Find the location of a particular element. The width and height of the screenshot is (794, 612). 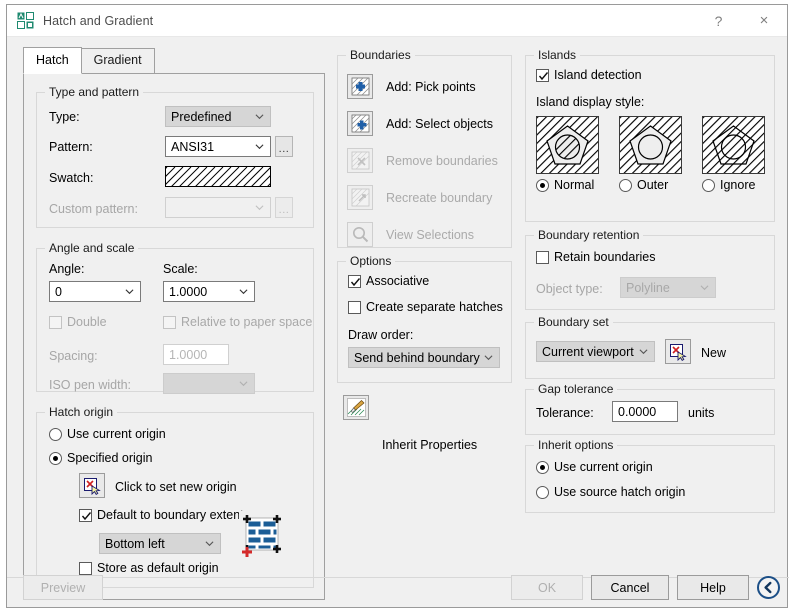

islands-legend: Islands is located at coordinates (557, 55).